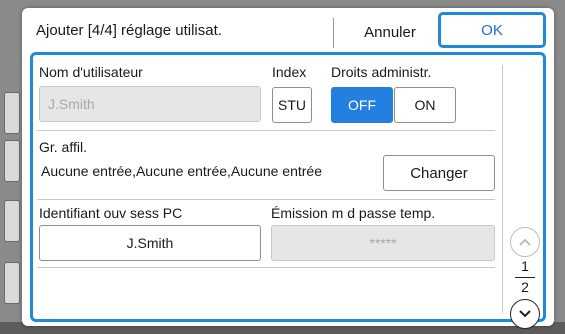 This screenshot has height=334, width=565. What do you see at coordinates (150, 243) in the screenshot?
I see `pc-login-button: J.Smith` at bounding box center [150, 243].